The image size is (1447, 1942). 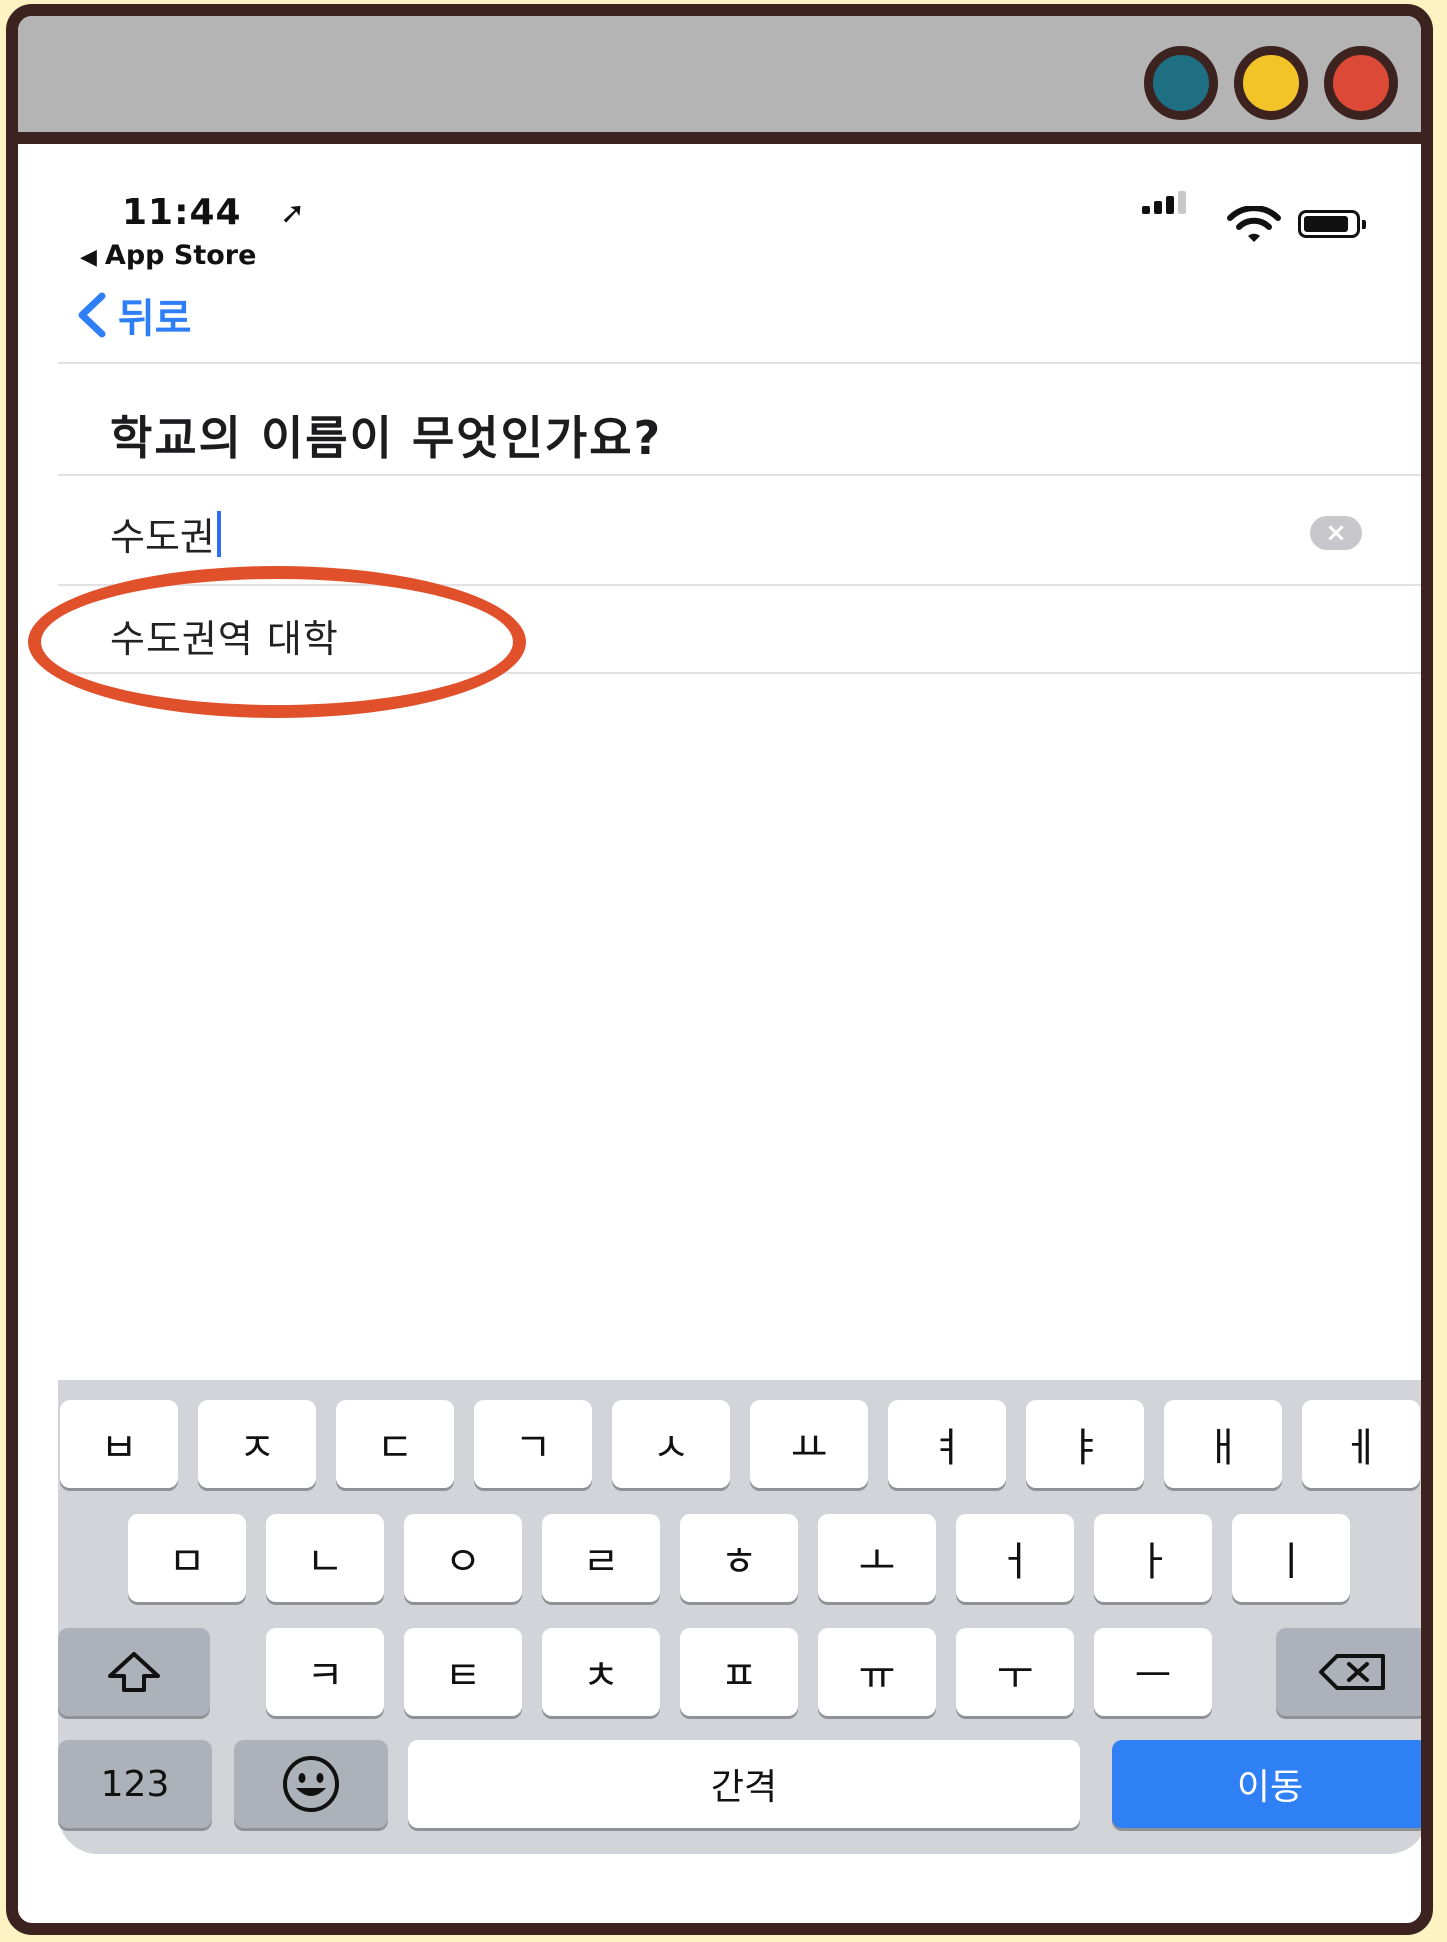 I want to click on back-button: 뒤로, so click(x=134, y=315).